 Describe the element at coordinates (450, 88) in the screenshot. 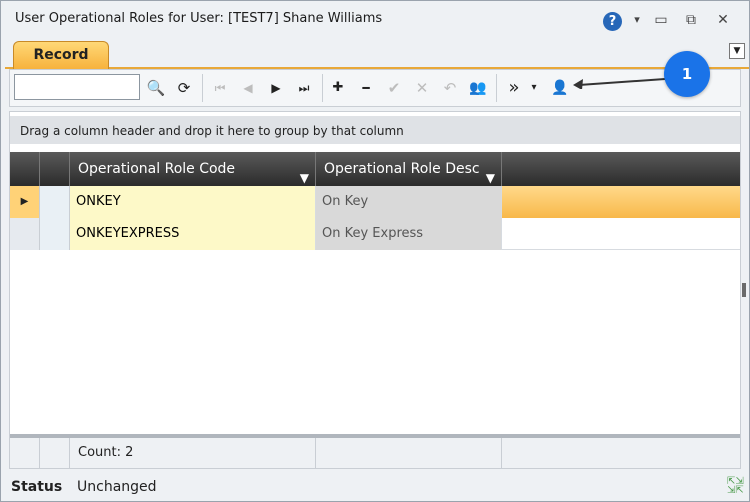

I see `undo-icon: ↶` at that location.